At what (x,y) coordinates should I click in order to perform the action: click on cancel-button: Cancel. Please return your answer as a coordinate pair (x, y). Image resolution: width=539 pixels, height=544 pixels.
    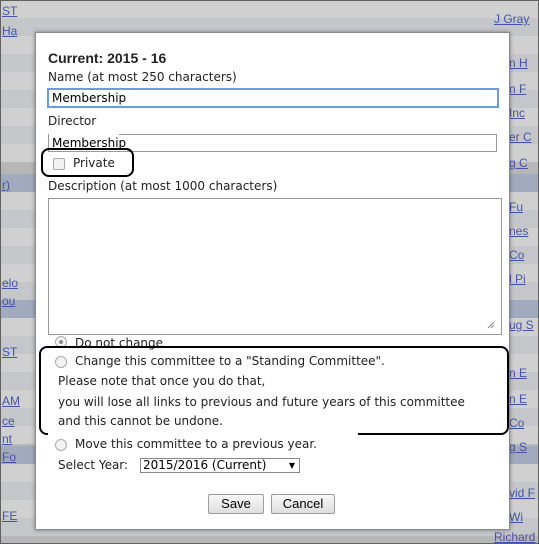
    Looking at the image, I should click on (303, 504).